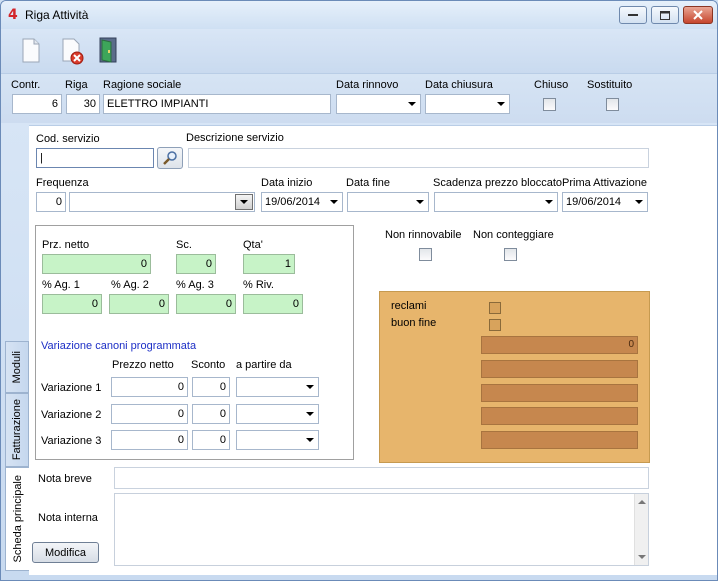 The height and width of the screenshot is (581, 718). Describe the element at coordinates (130, 285) in the screenshot. I see `ag2-label: % Ag. 2` at that location.